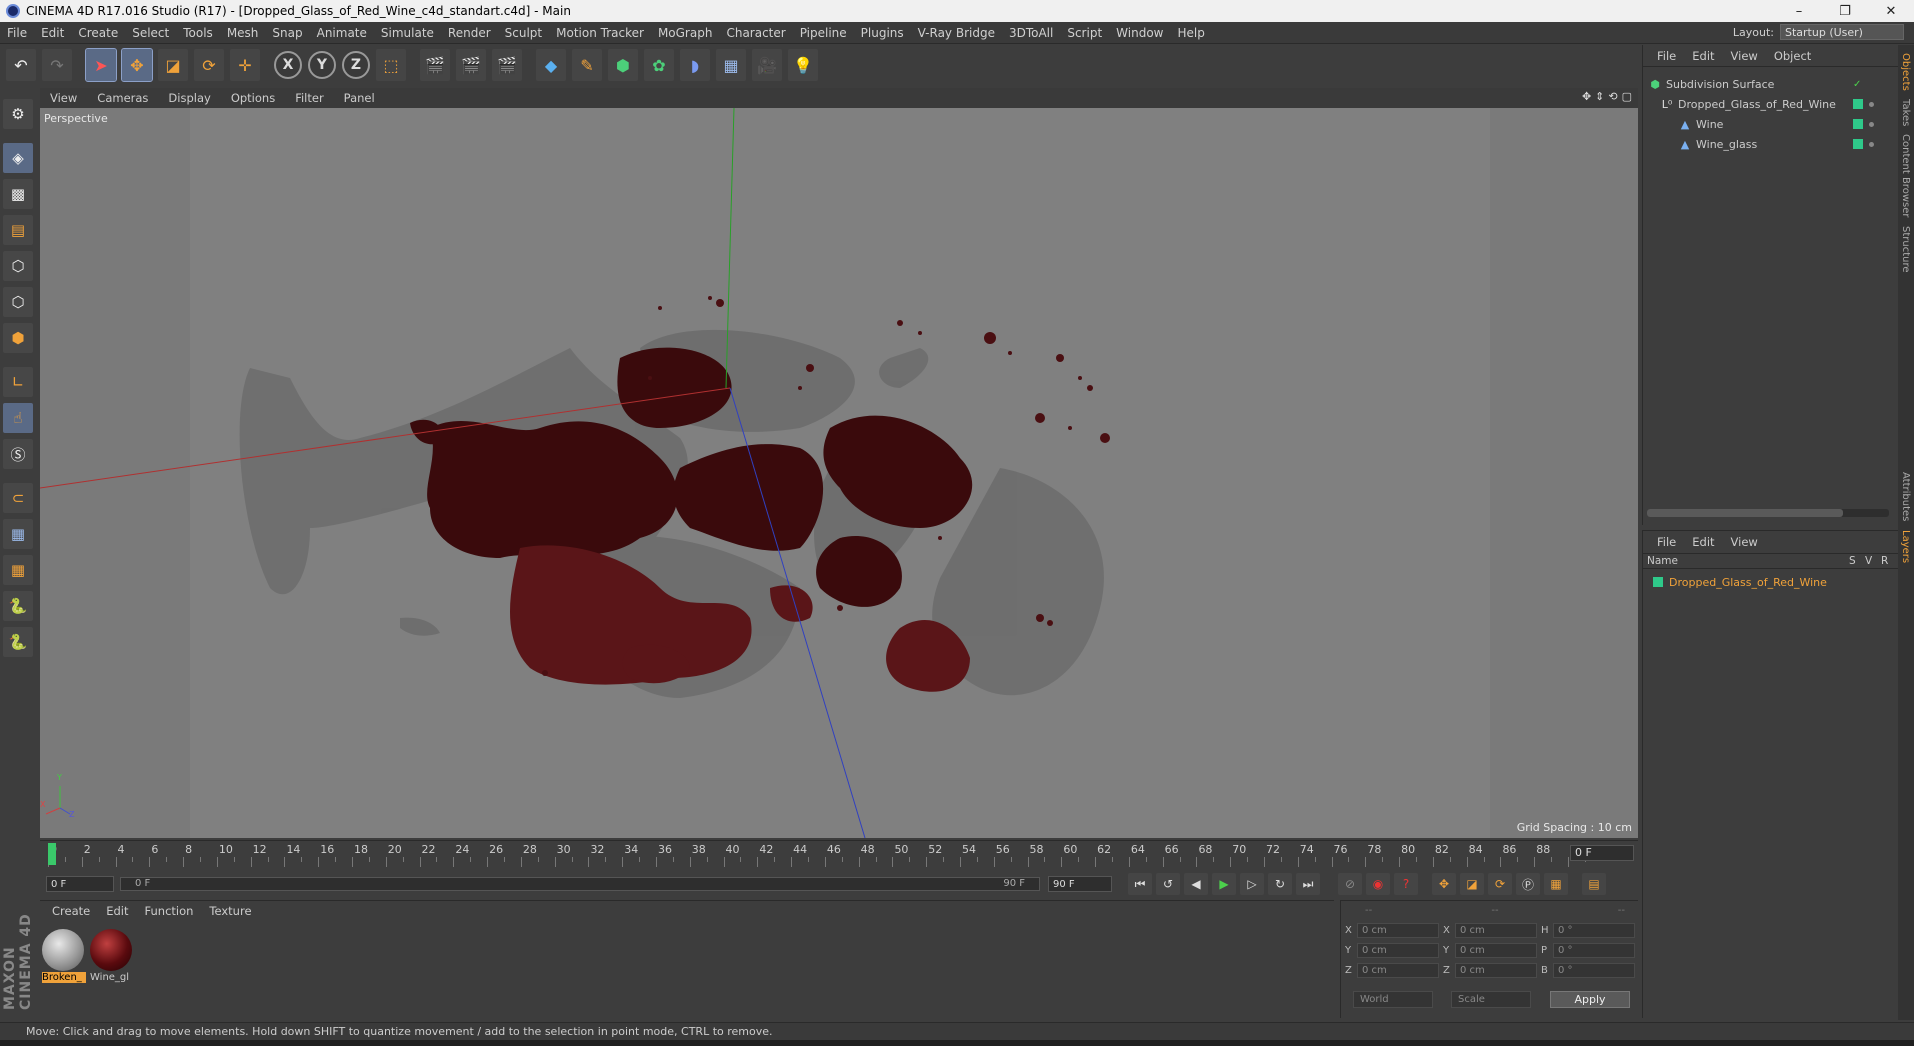 The width and height of the screenshot is (1914, 1046). What do you see at coordinates (18, 418) in the screenshot?
I see `tweak-mode-icon: ☝` at bounding box center [18, 418].